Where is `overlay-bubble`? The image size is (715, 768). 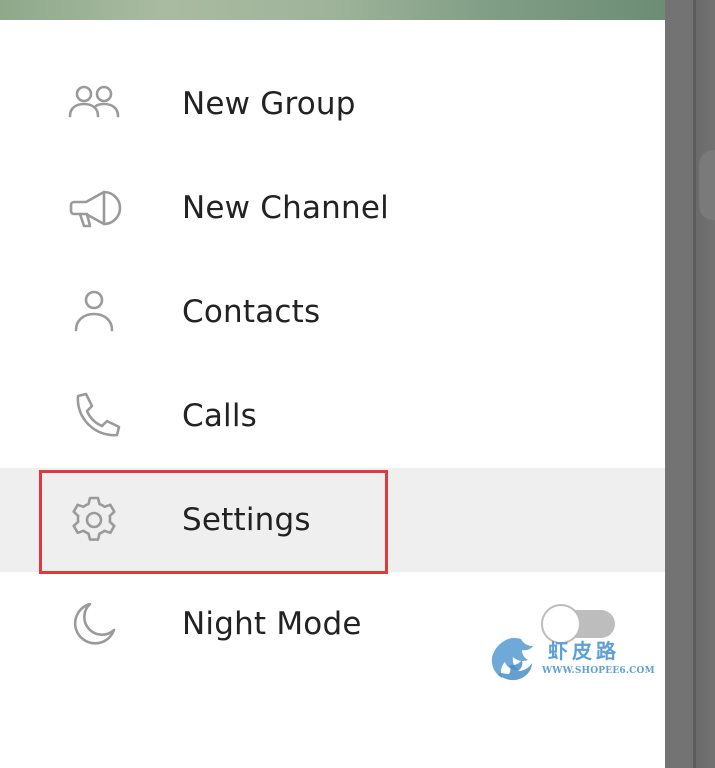 overlay-bubble is located at coordinates (707, 185).